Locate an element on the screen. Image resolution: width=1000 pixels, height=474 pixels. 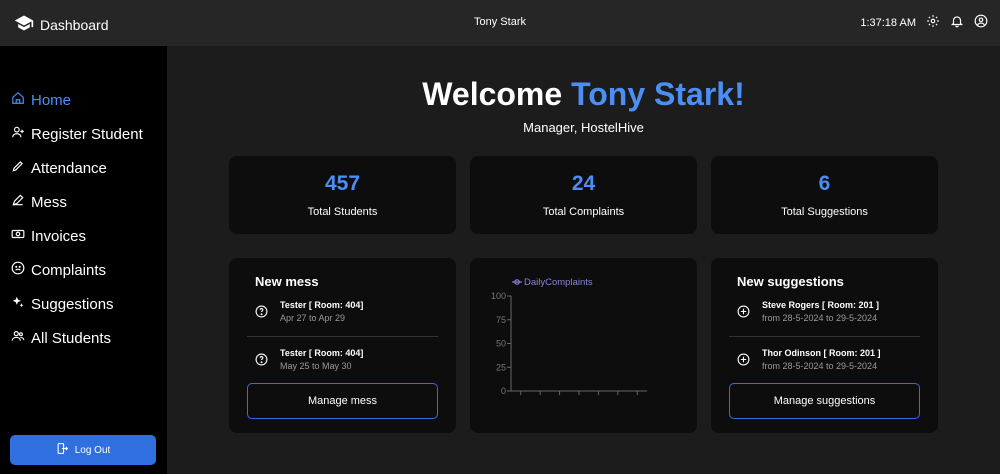
logout-label: Log Out is located at coordinates (92, 450).